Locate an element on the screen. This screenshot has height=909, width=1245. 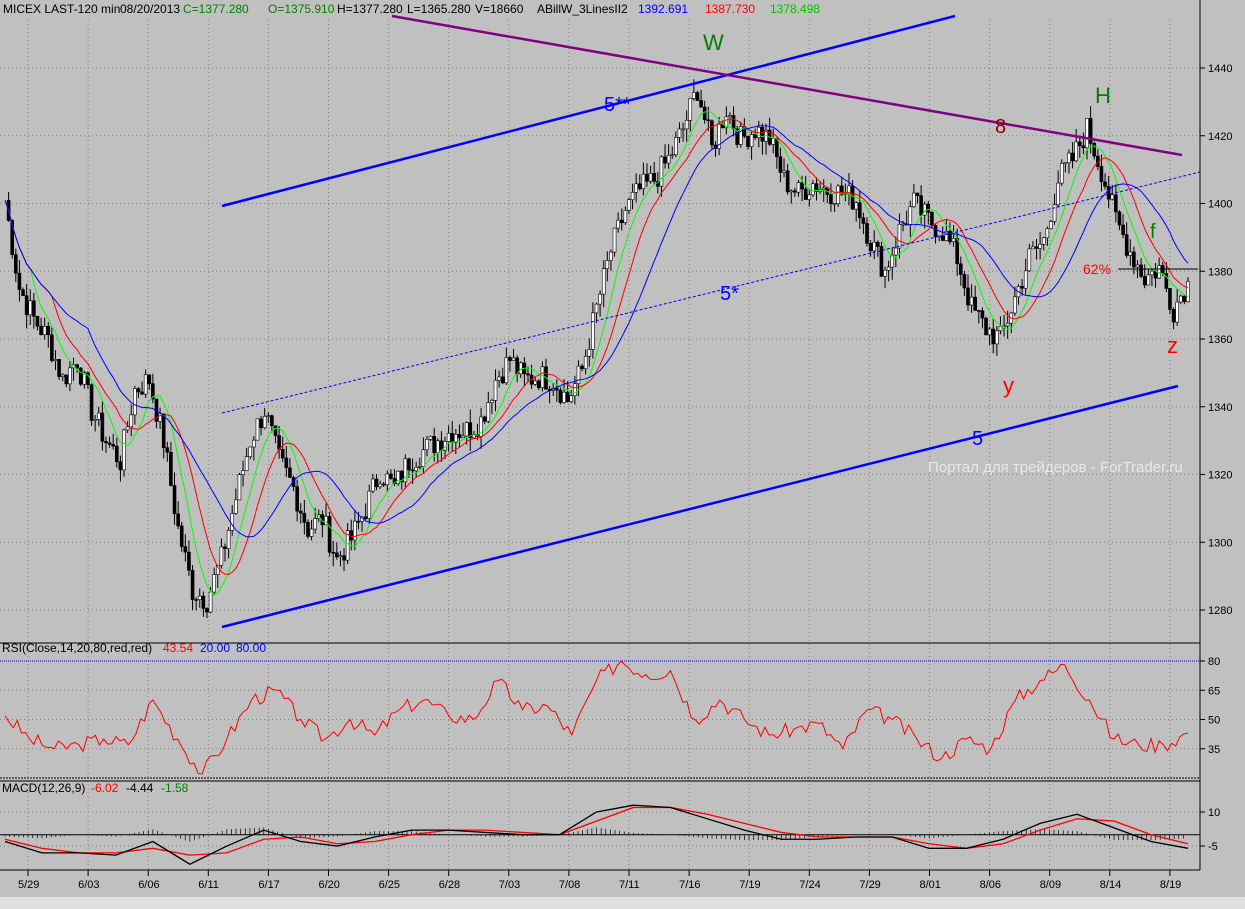
ind-red-value: 1387.730 is located at coordinates (730, 9).